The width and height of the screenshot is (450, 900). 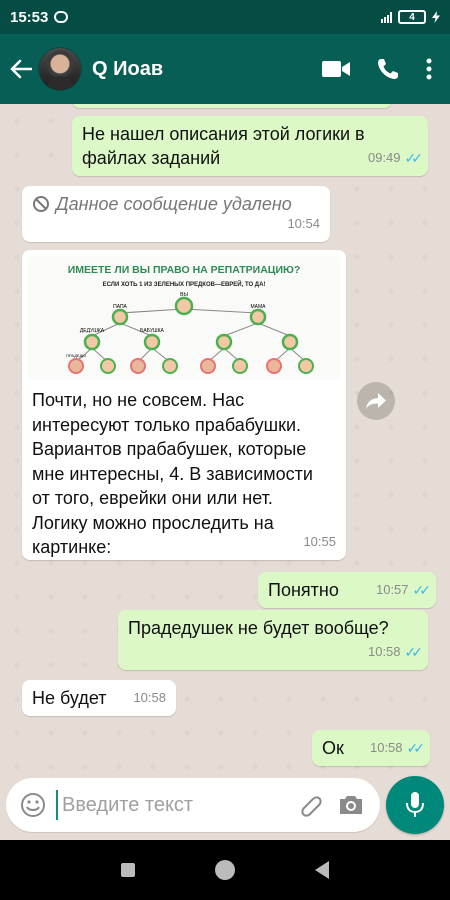 What do you see at coordinates (347, 590) in the screenshot?
I see `message-bubble-out: Понятно 10:57 ✓✓` at bounding box center [347, 590].